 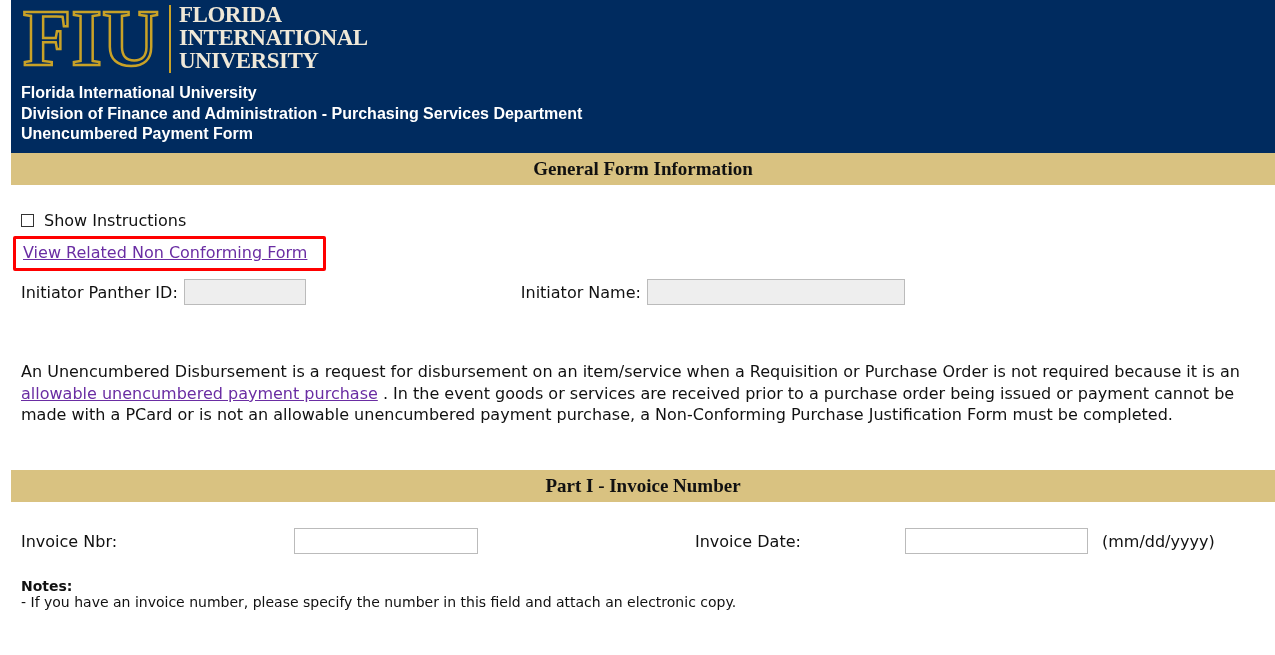 What do you see at coordinates (139, 93) in the screenshot?
I see `header-line: Florida International University` at bounding box center [139, 93].